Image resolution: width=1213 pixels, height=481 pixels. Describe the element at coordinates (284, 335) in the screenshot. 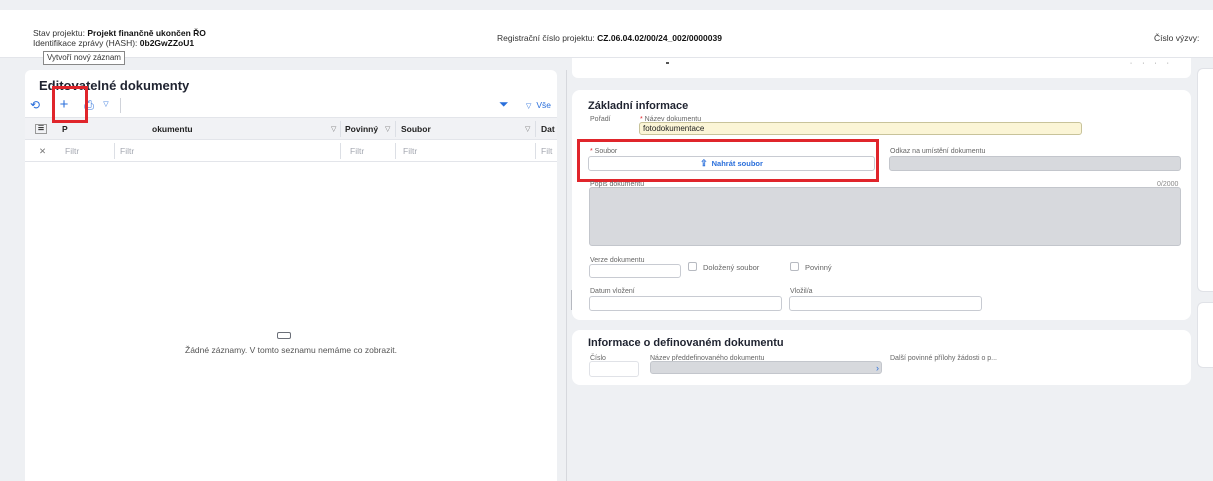

I see `empty-tray-icon` at that location.